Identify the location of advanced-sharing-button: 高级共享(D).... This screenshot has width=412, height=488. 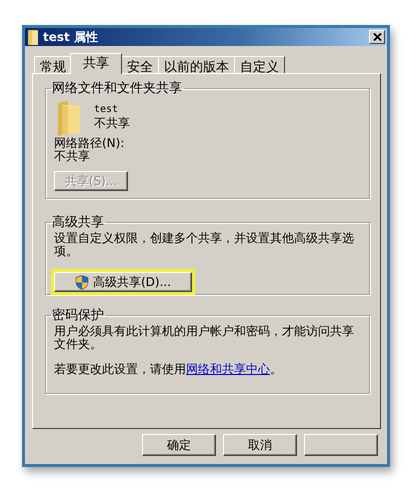
(123, 282).